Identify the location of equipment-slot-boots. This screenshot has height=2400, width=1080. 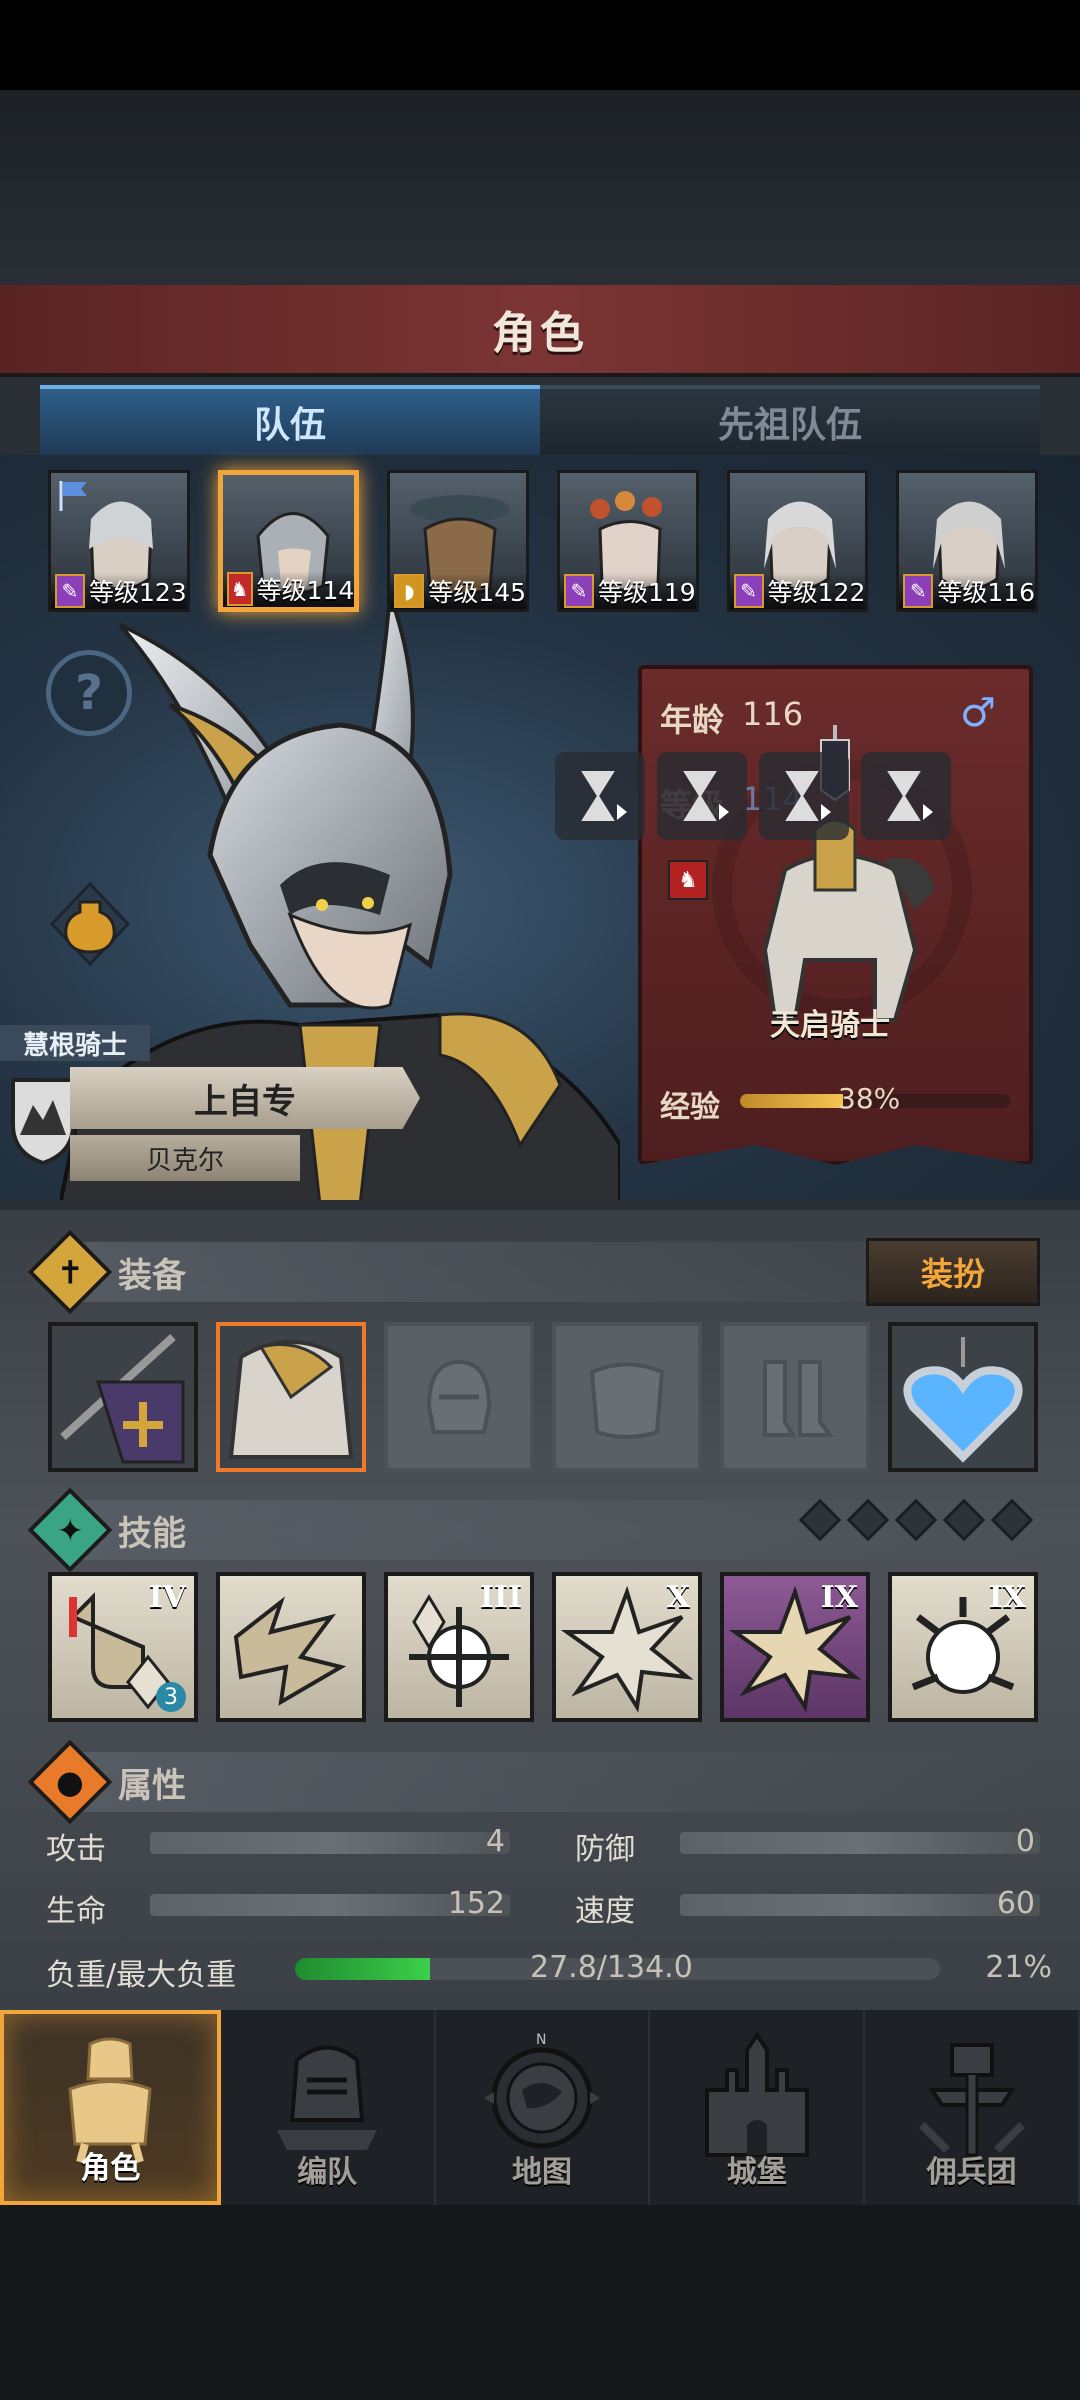
(795, 1397).